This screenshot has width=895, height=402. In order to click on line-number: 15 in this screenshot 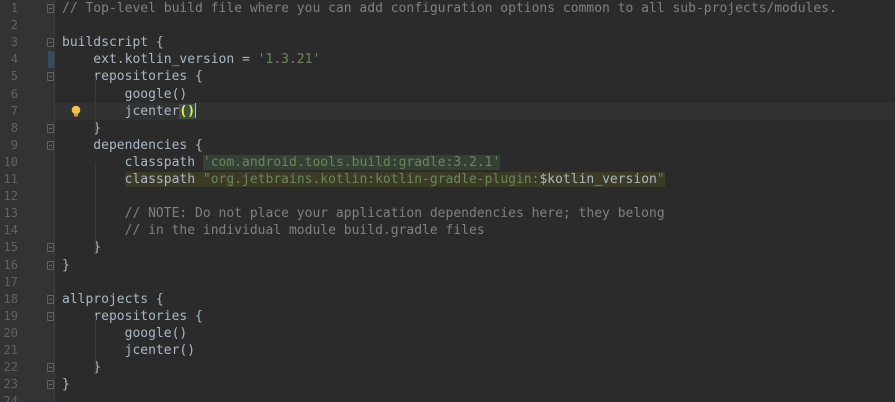, I will do `click(10, 247)`.